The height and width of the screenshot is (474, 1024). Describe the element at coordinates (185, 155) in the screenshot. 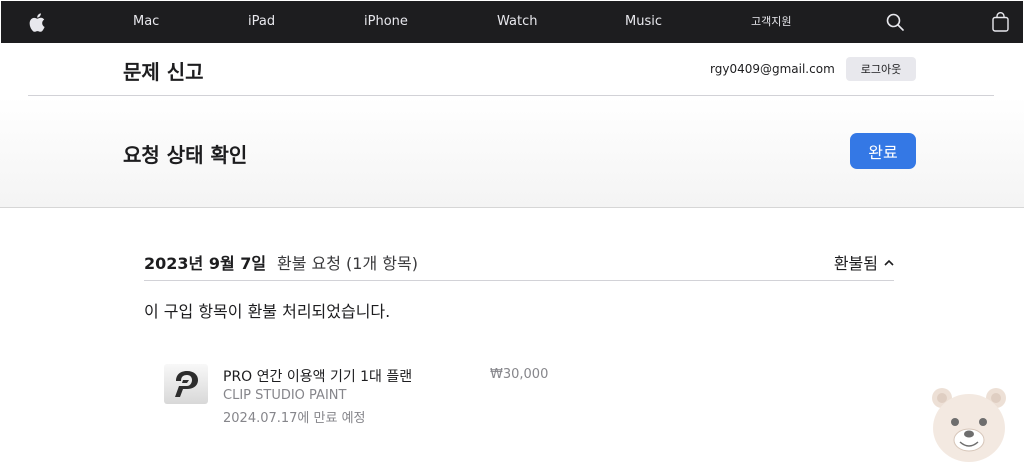

I see `request-status-title: 요청 상태 확인` at that location.